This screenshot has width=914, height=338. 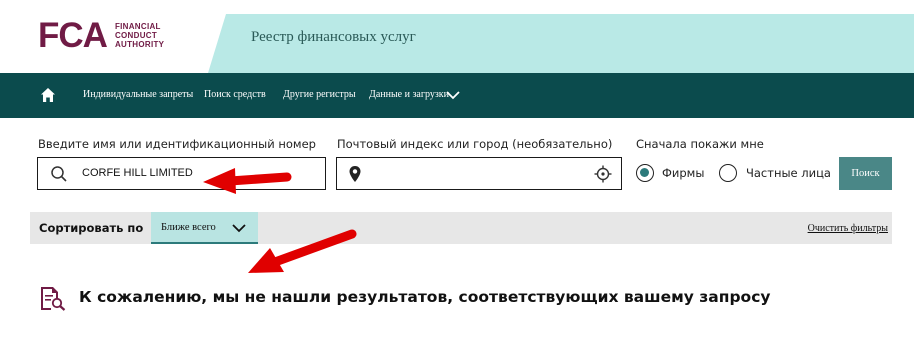 I want to click on radio-firms-label: Фирмы, so click(x=683, y=173).